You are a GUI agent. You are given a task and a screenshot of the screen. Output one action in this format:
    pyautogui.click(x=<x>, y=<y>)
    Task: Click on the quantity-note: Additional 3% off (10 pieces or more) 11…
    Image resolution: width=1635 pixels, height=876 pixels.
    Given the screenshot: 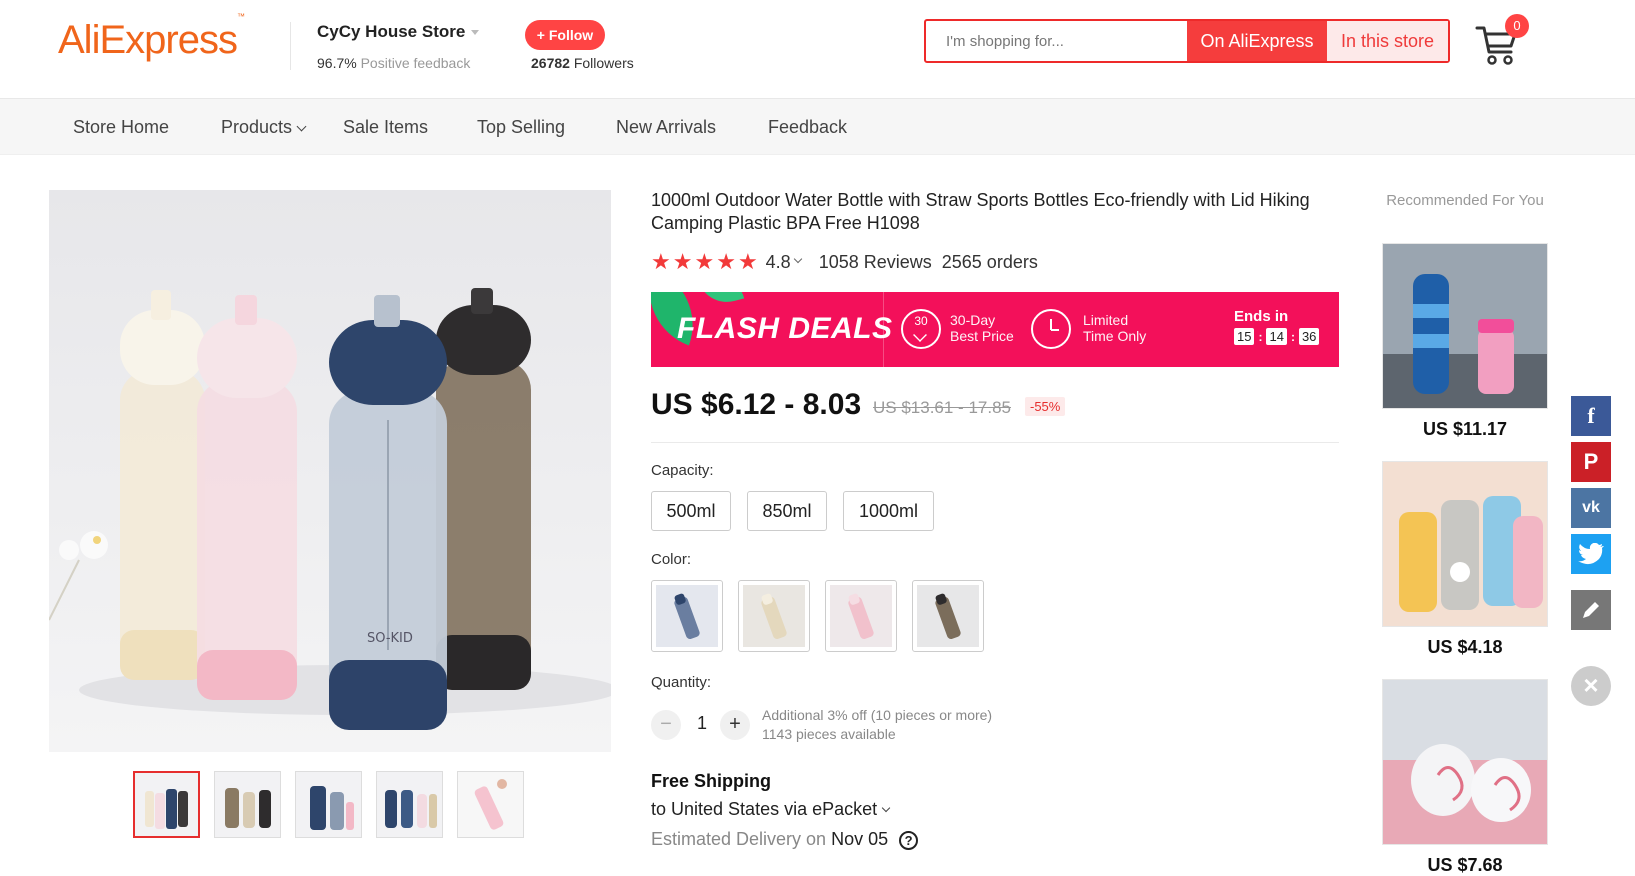 What is the action you would take?
    pyautogui.click(x=877, y=725)
    